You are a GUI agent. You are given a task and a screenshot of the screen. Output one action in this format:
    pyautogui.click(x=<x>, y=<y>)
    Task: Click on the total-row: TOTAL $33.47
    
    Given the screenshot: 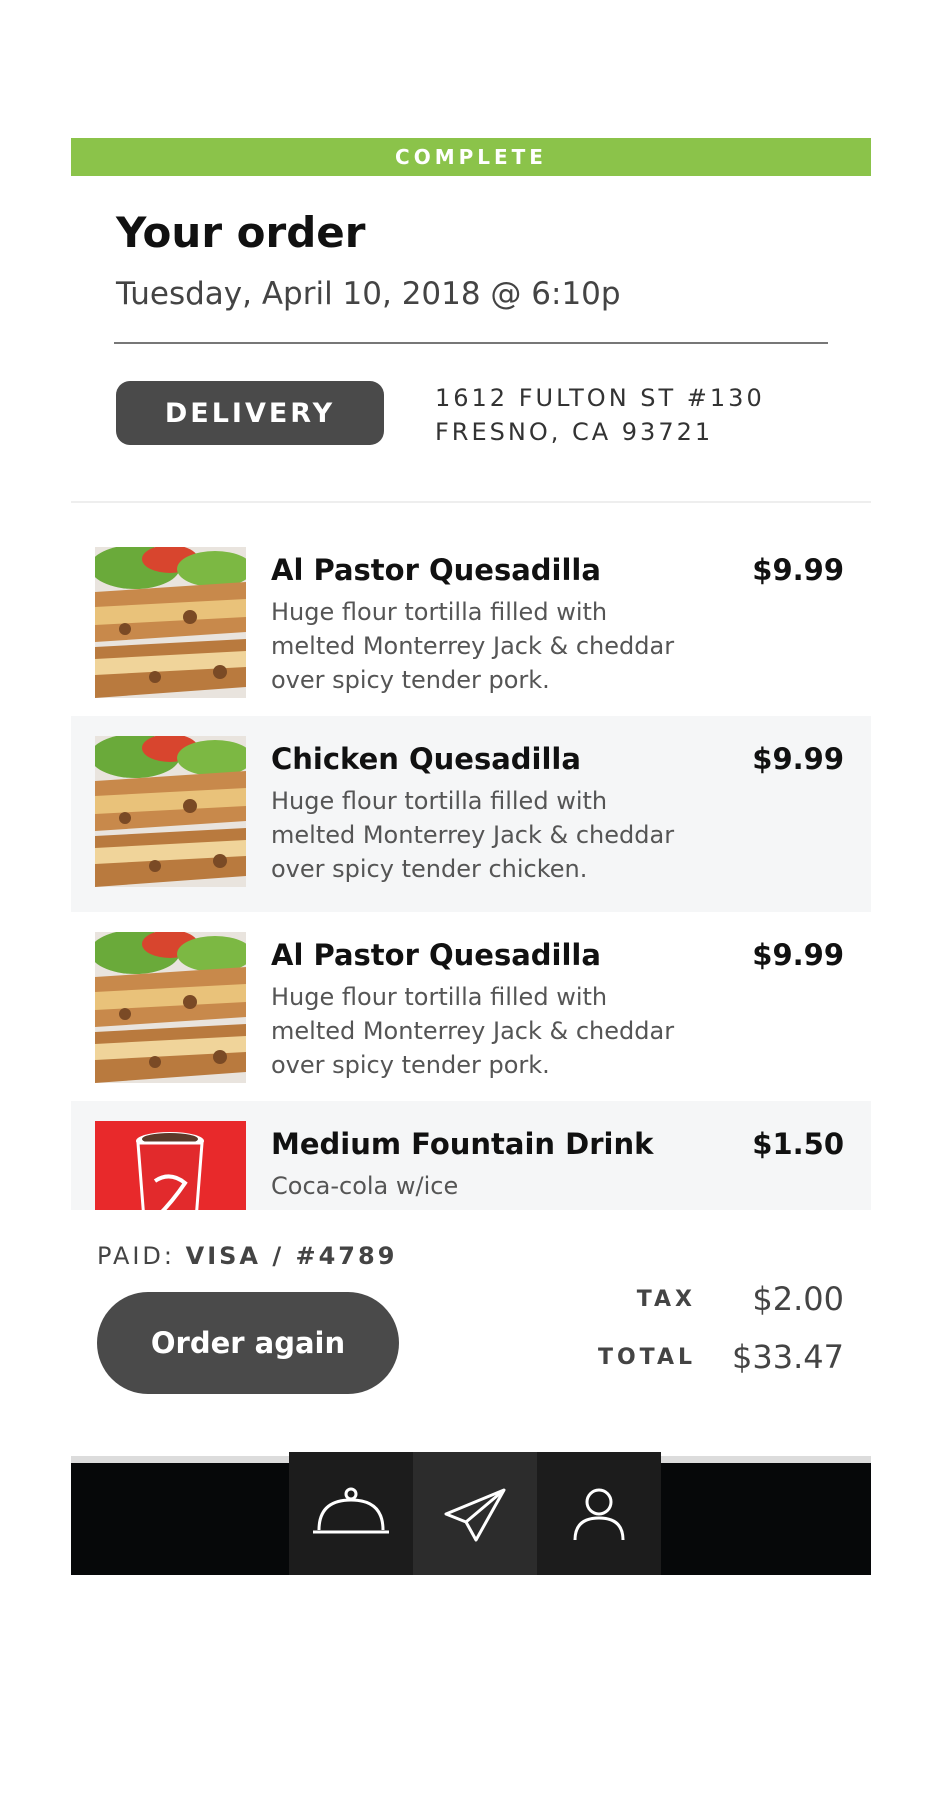 What is the action you would take?
    pyautogui.click(x=721, y=1357)
    